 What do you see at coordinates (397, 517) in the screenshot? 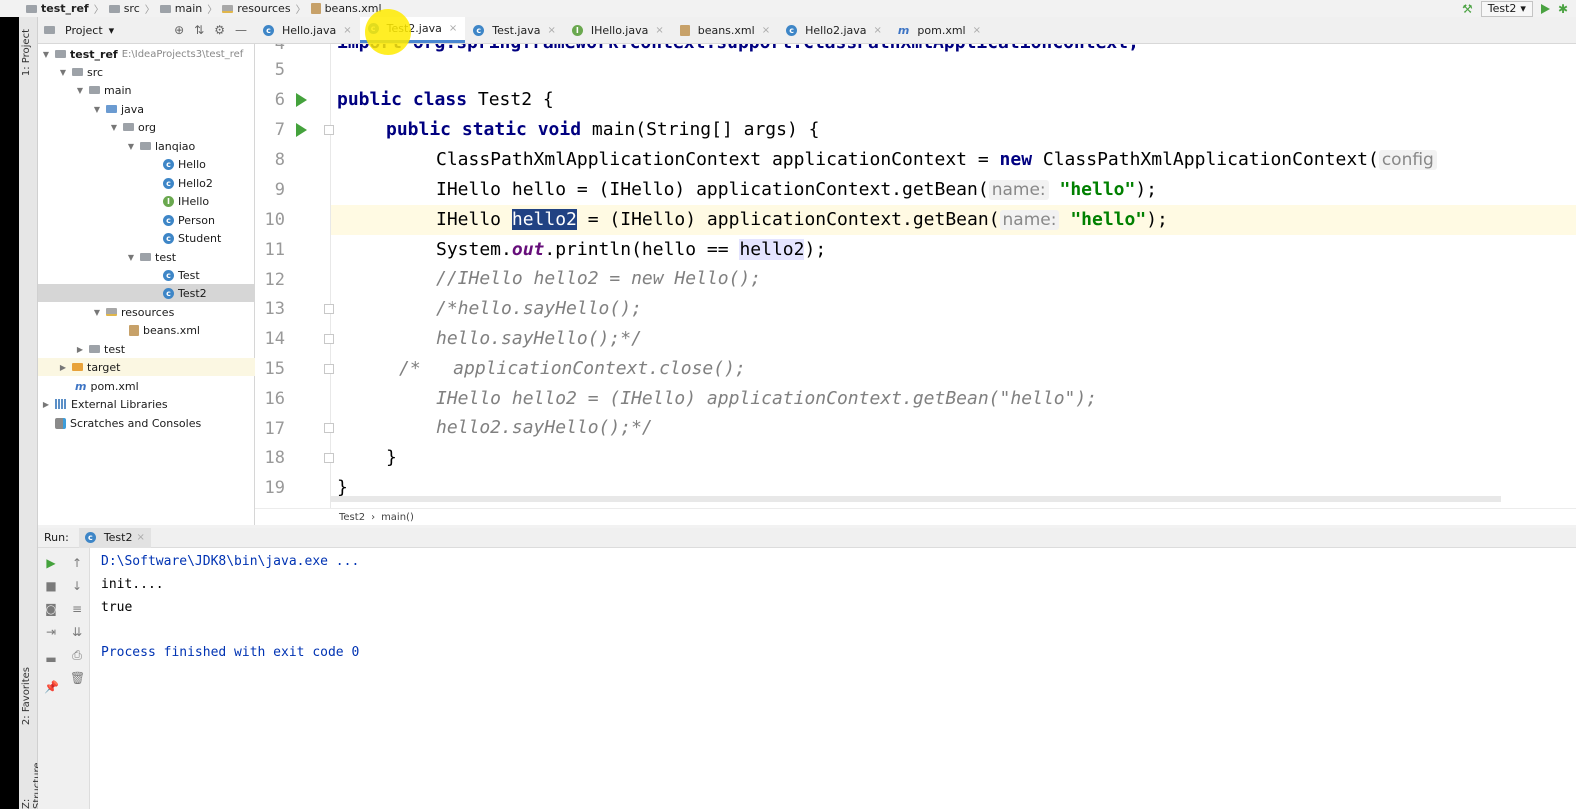
I see `breadcrumb-method: main()` at bounding box center [397, 517].